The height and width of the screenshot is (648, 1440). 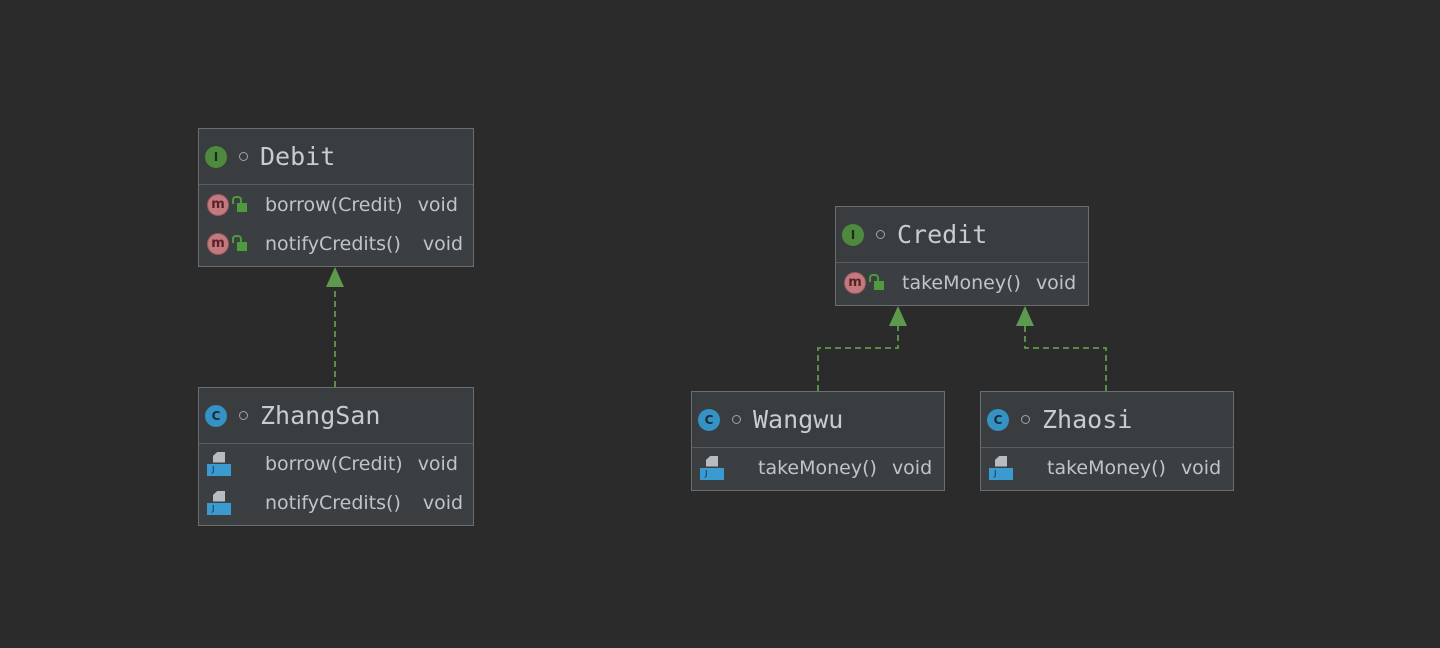 I want to click on node-title: ZhangSan, so click(x=320, y=415).